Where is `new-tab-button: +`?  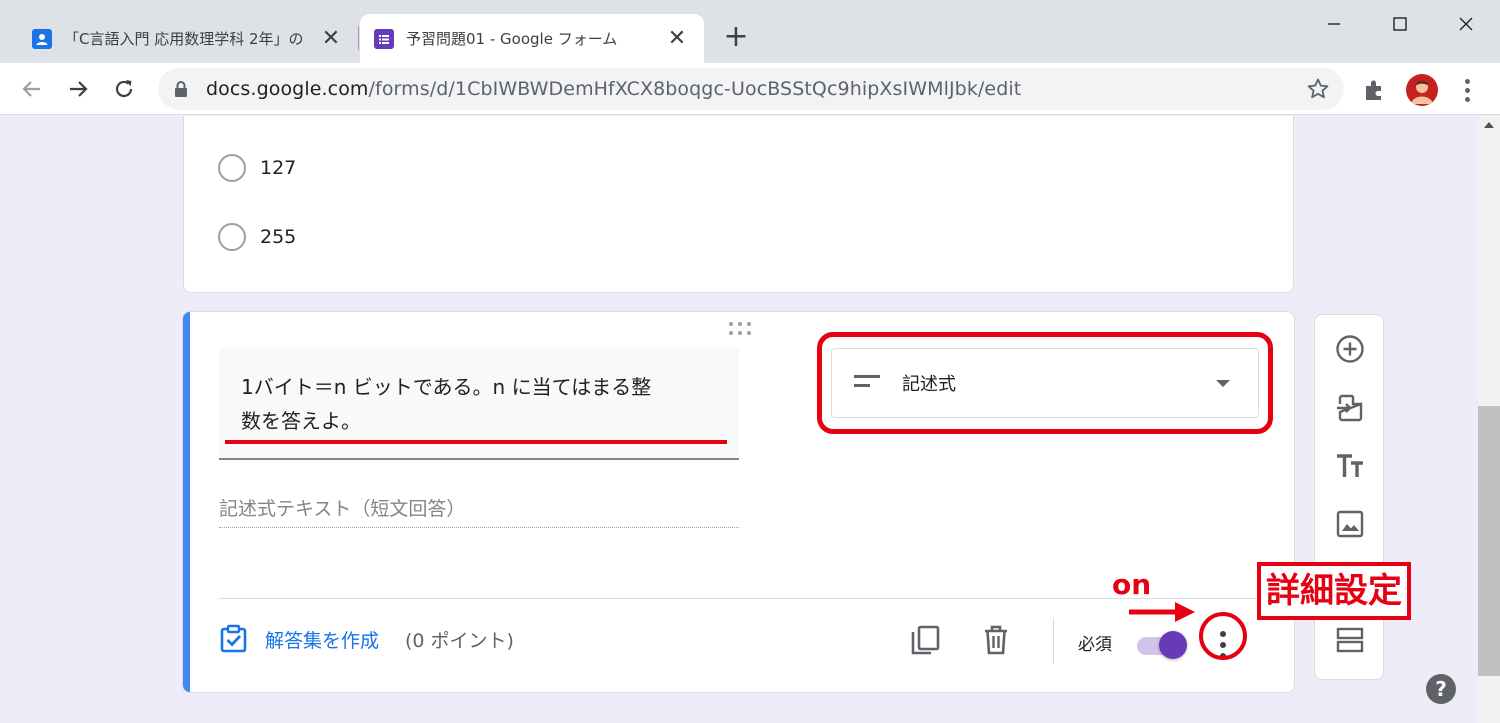 new-tab-button: + is located at coordinates (736, 38).